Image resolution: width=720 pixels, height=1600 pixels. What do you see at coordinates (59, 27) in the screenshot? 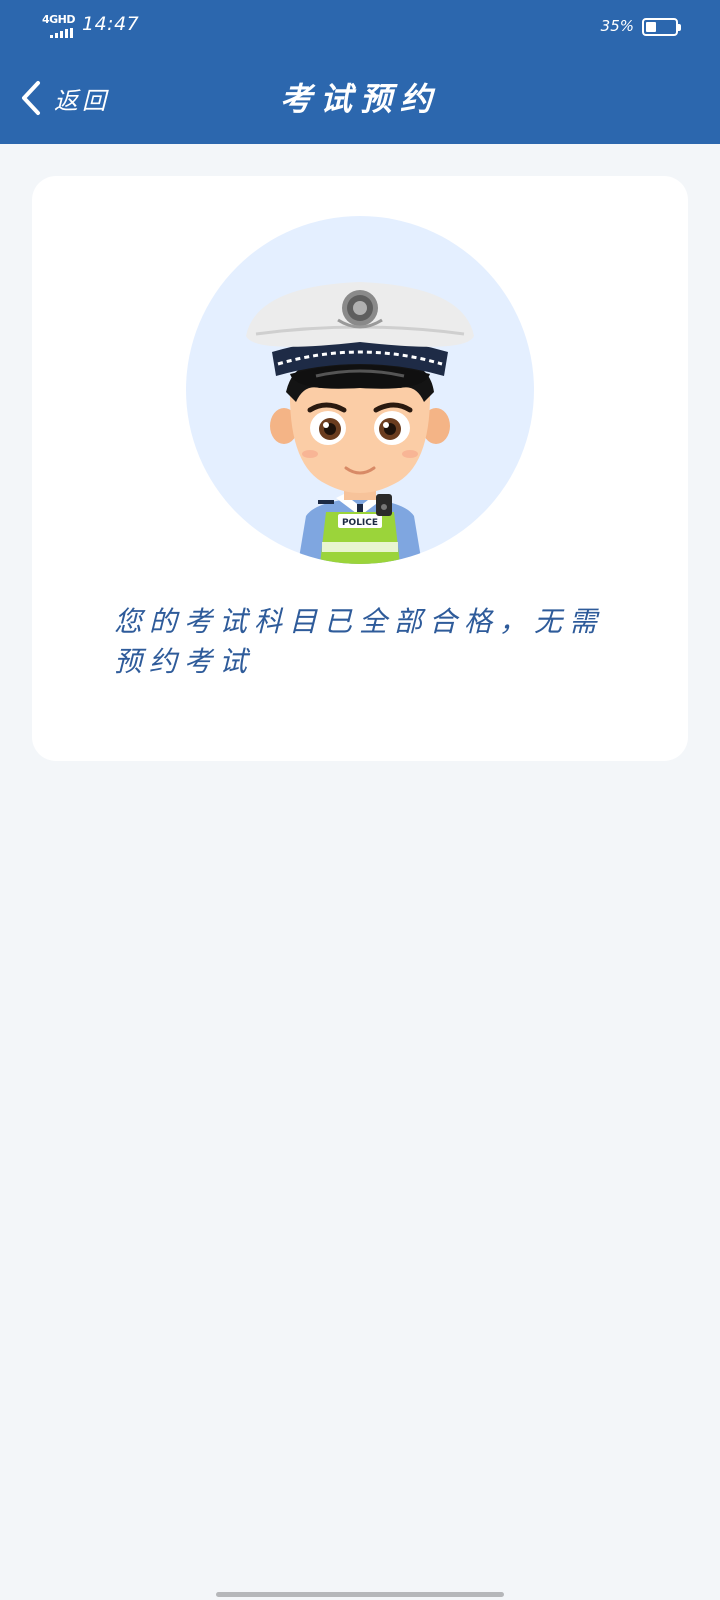
I see `network-indicator: 4GHD` at bounding box center [59, 27].